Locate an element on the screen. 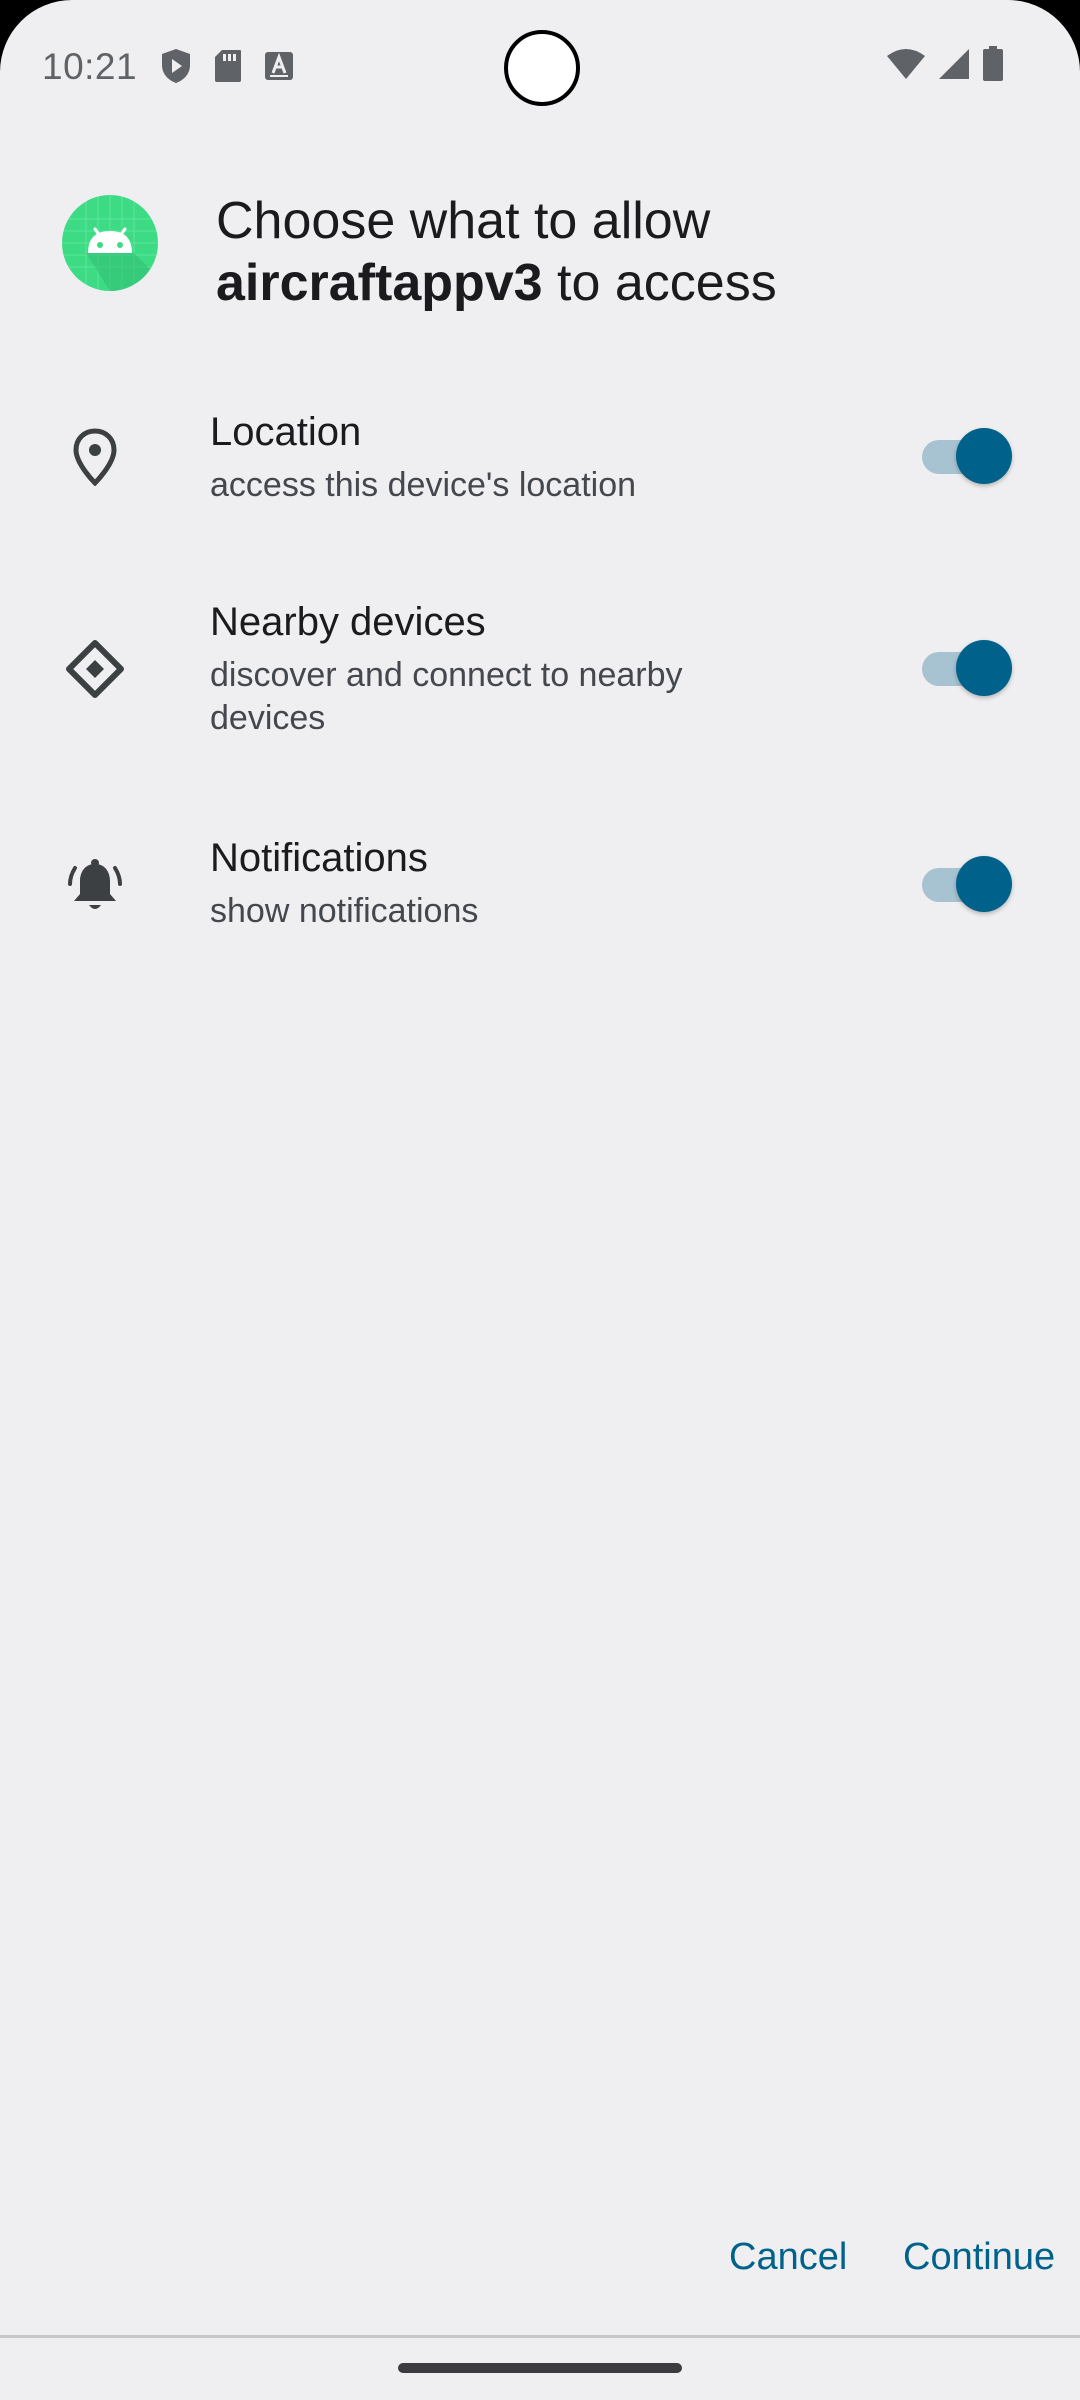  title-line-2: aircraftappv3 to access is located at coordinates (496, 283).